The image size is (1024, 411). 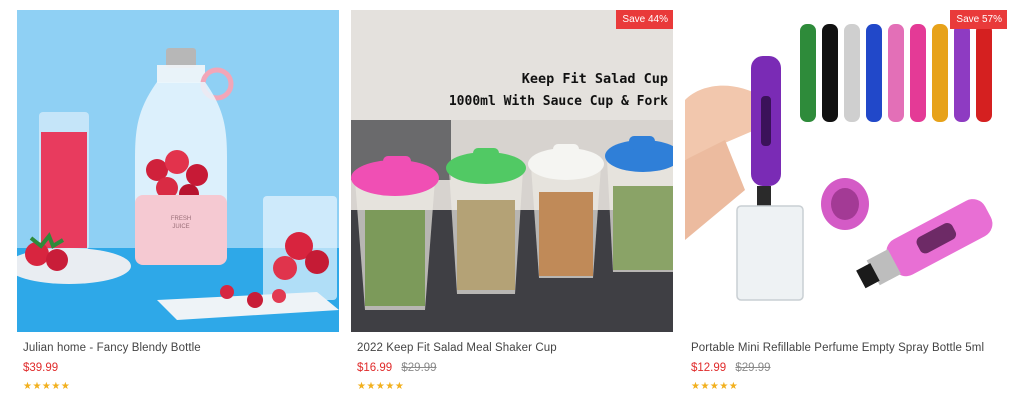 I want to click on price-row: $12.99 $29.99, so click(x=731, y=368).